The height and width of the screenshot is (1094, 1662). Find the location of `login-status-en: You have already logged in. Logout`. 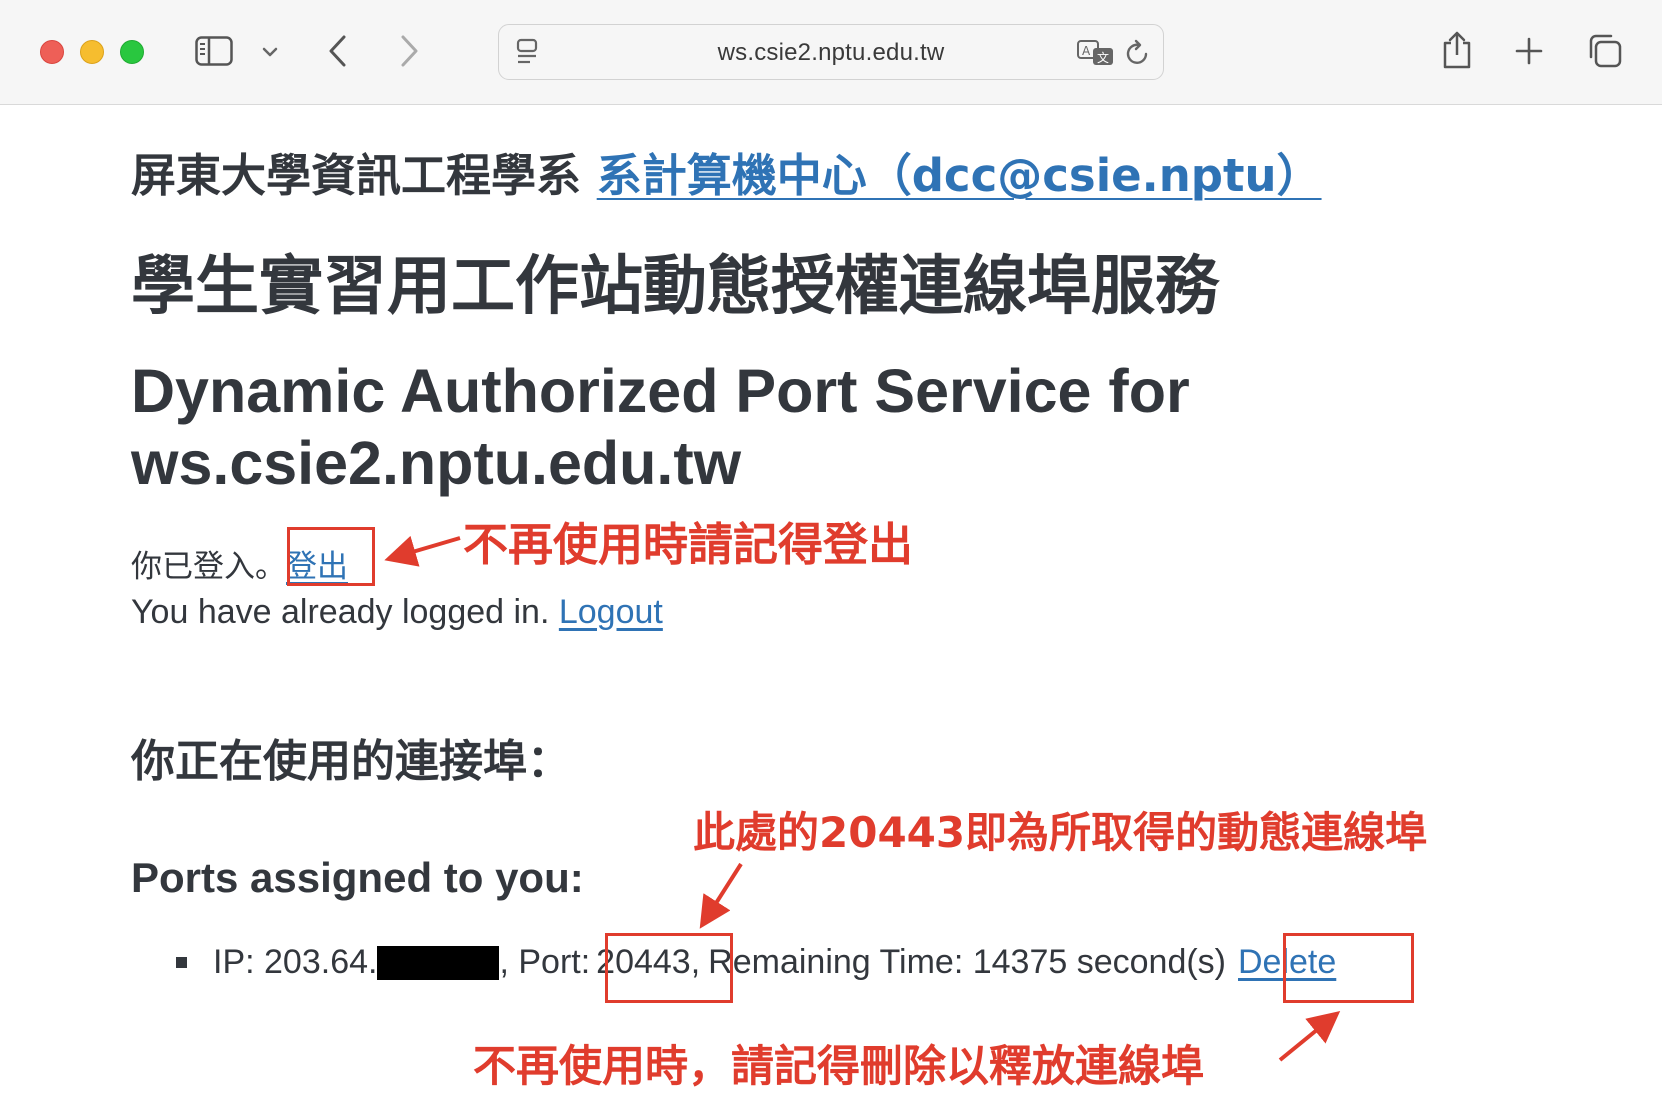

login-status-en: You have already logged in. Logout is located at coordinates (397, 612).